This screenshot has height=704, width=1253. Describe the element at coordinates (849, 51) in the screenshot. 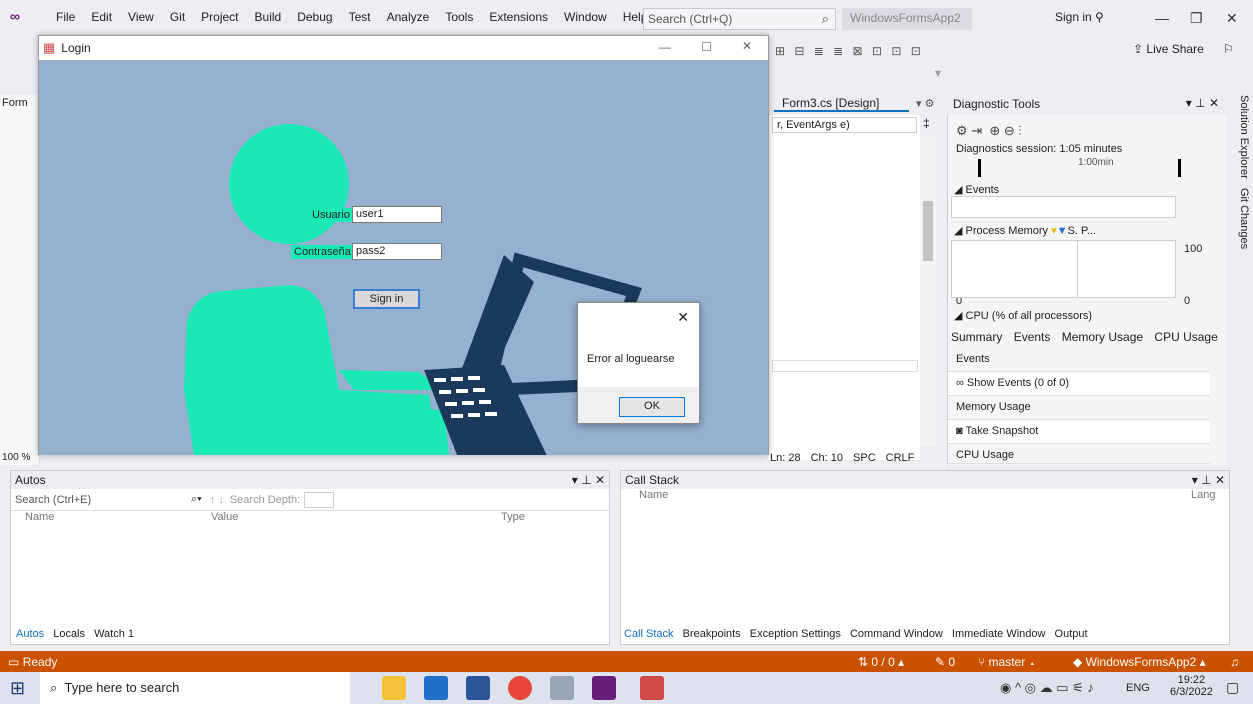

I see `toolbar-icons: ⊞ ⊟ ≣ ≣ ⊠ ⊡ ⊡ ⊡` at that location.